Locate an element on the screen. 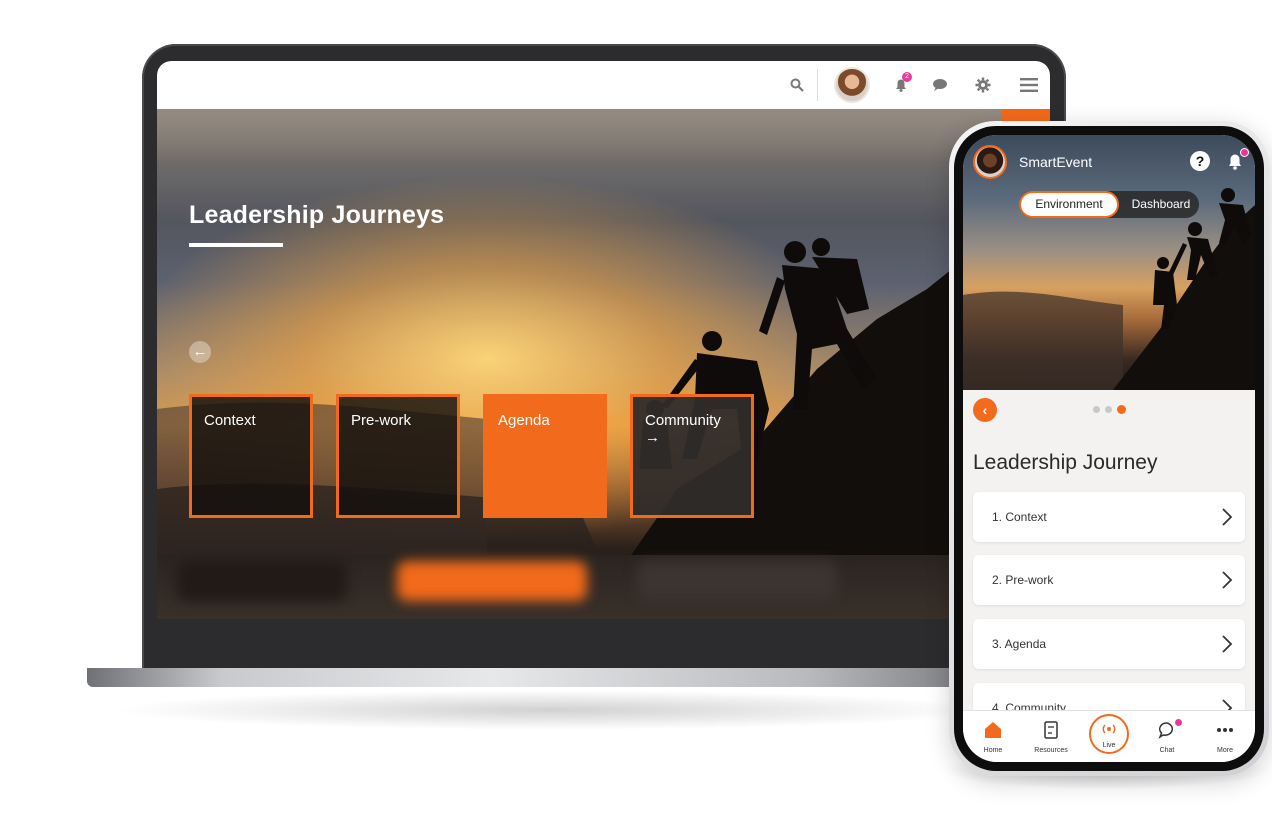  journey-item-label: 2. Pre-work is located at coordinates (1023, 580).